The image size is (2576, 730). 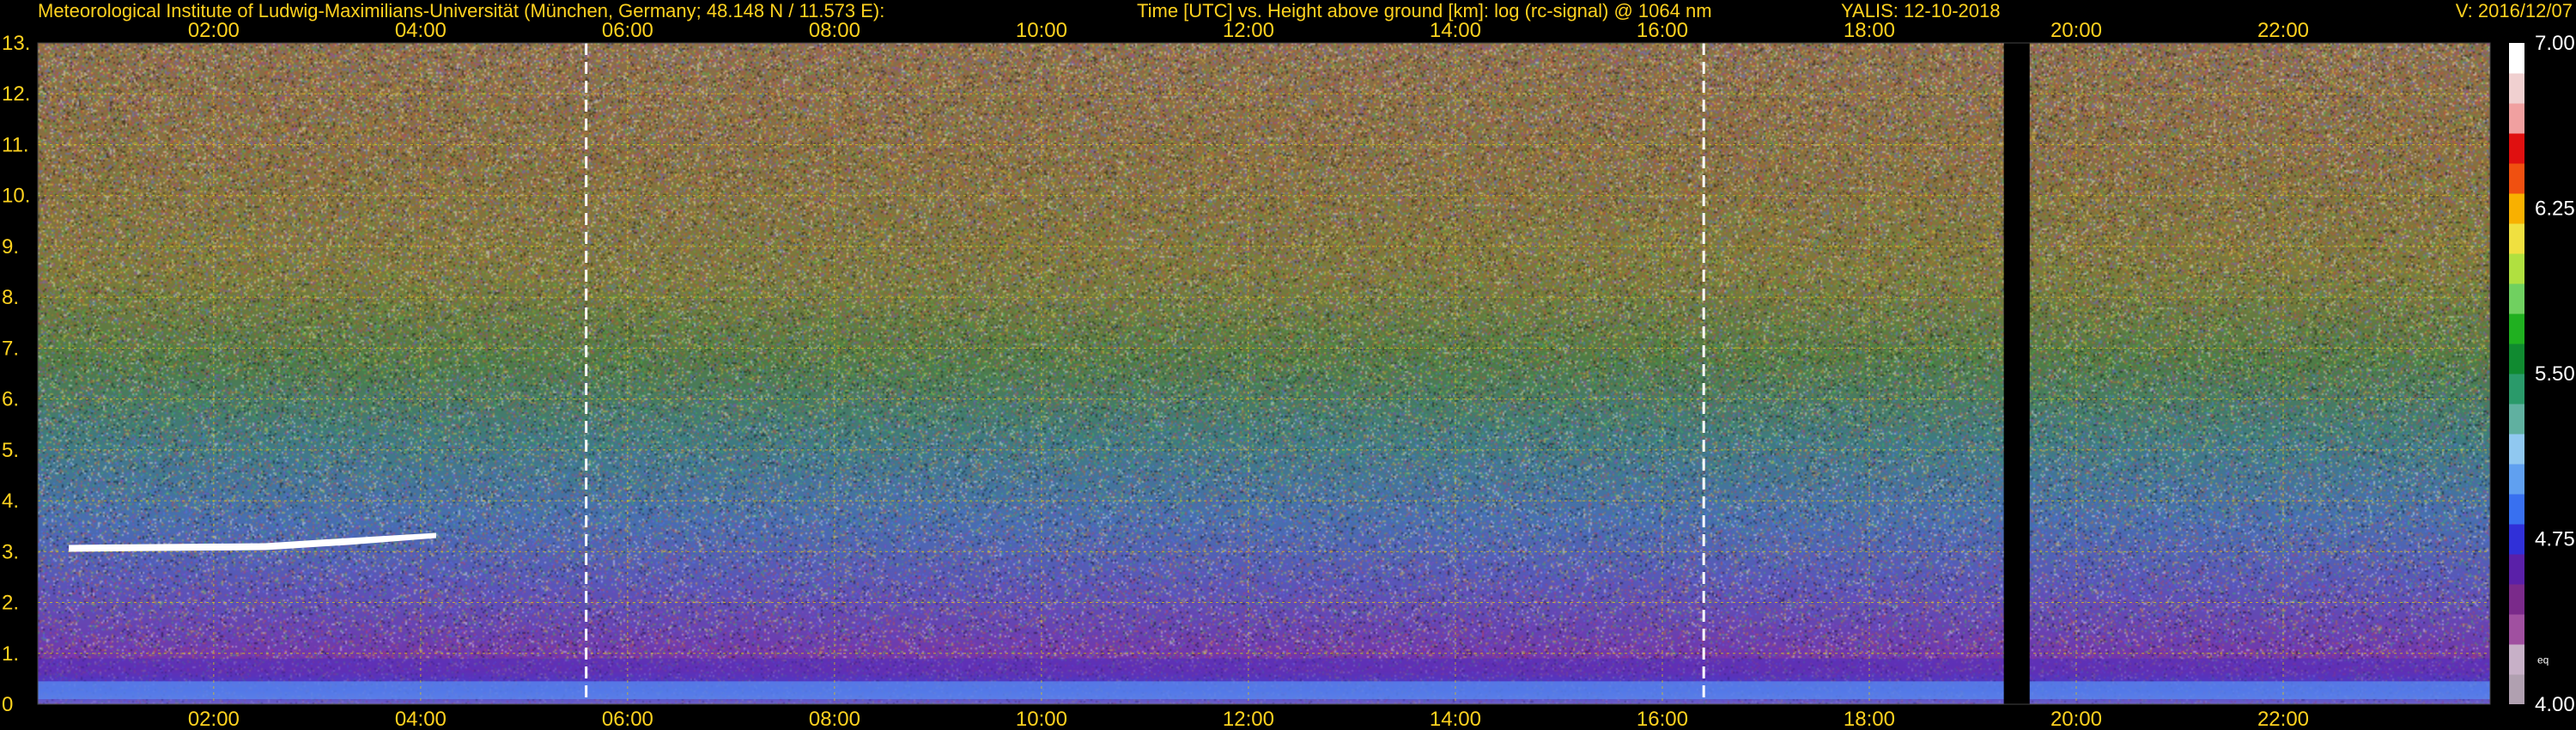 I want to click on x-tick-label: 20:00, so click(x=2076, y=719).